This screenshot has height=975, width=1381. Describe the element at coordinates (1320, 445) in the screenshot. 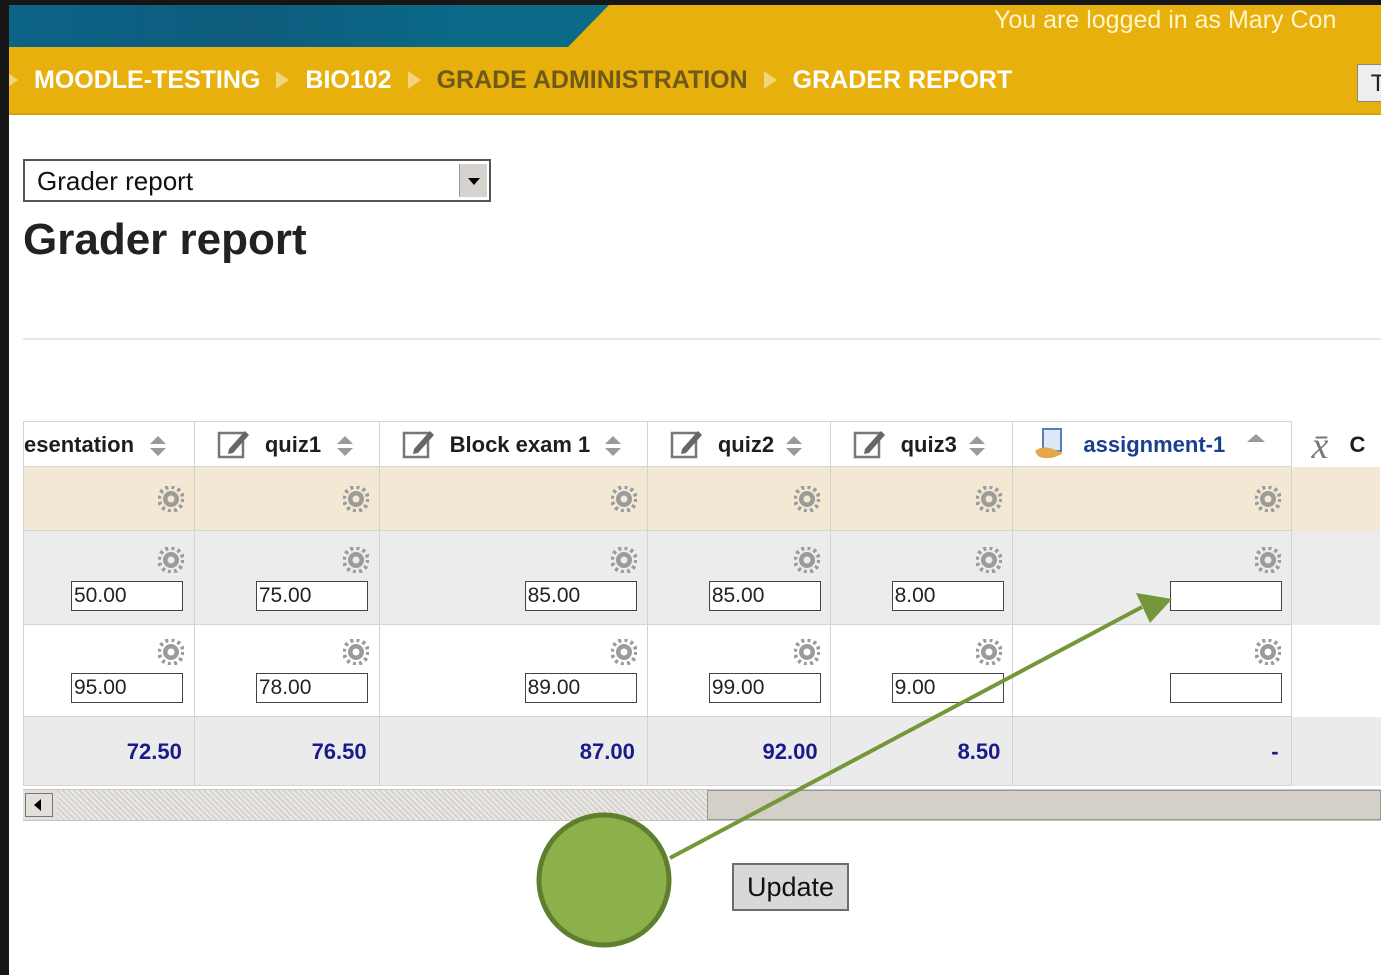

I see `average-icon: x̄` at that location.